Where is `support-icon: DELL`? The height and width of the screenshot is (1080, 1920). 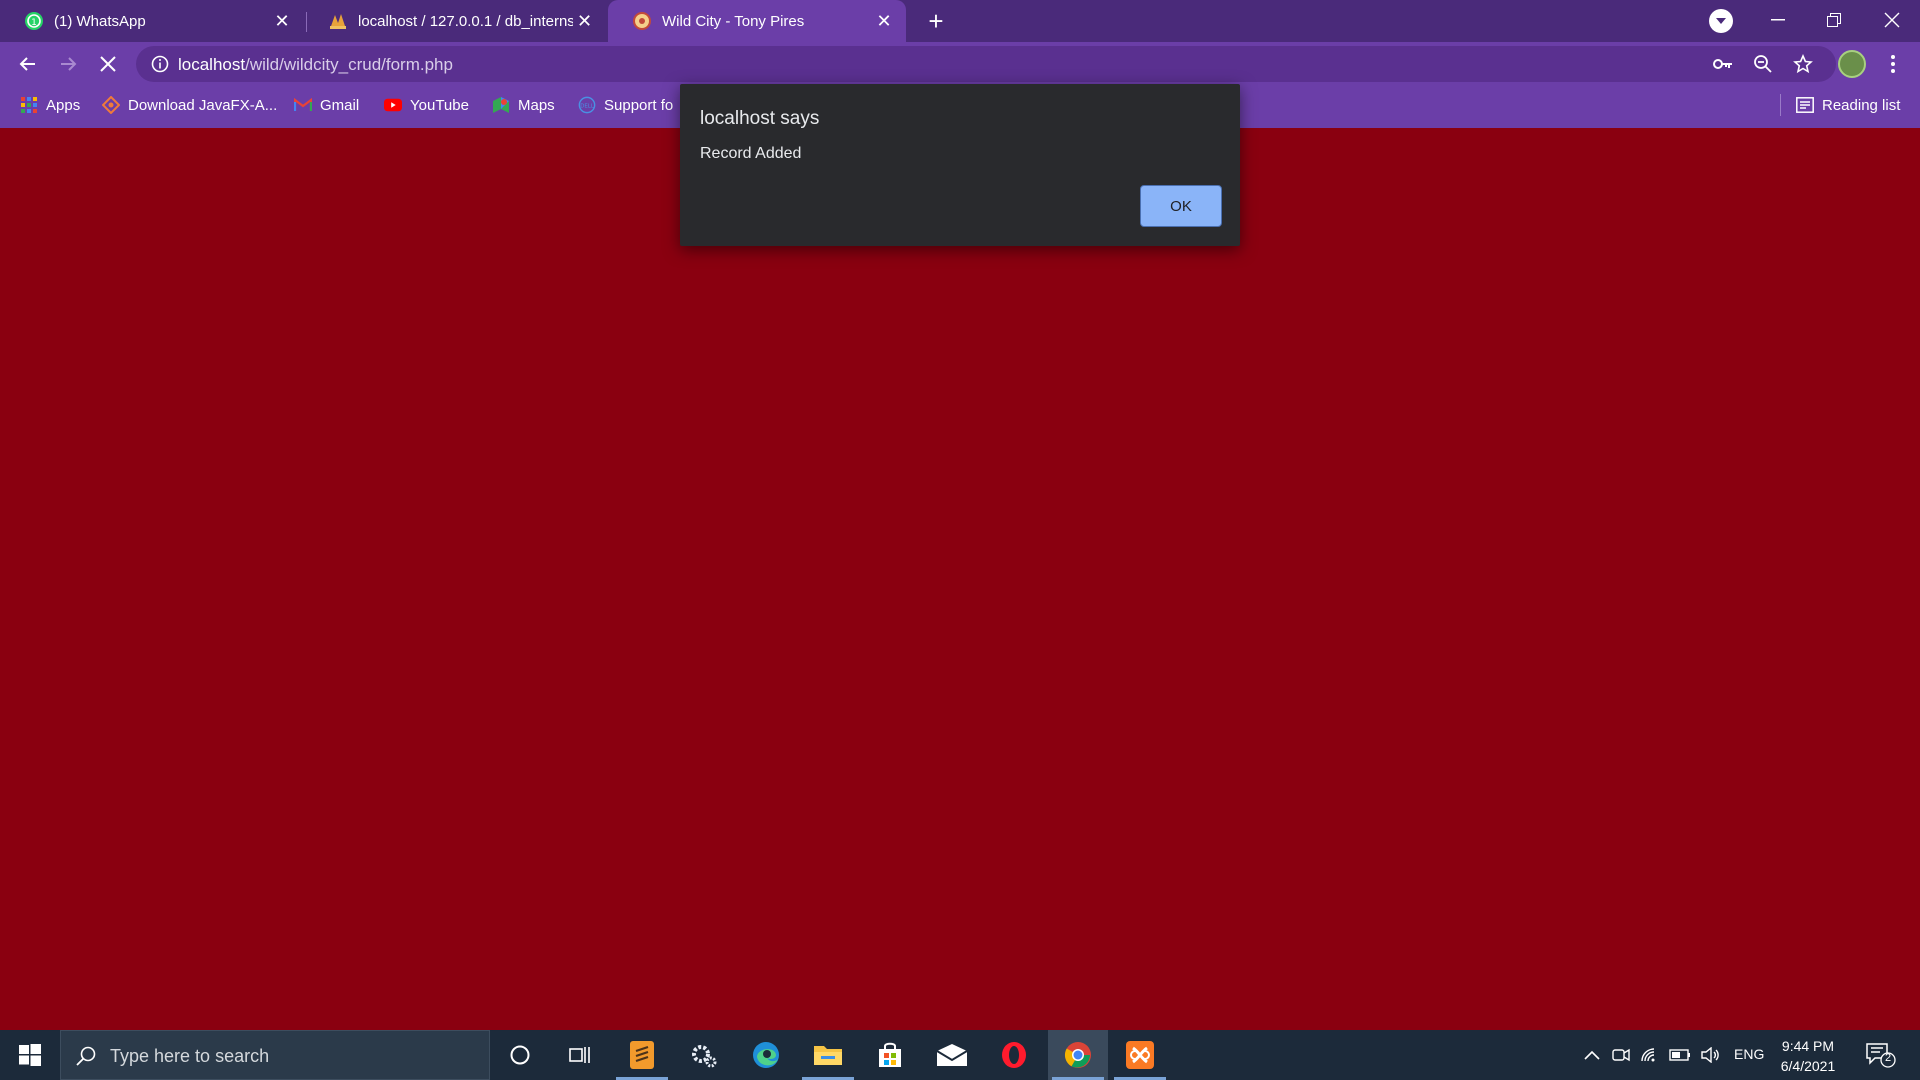 support-icon: DELL is located at coordinates (587, 105).